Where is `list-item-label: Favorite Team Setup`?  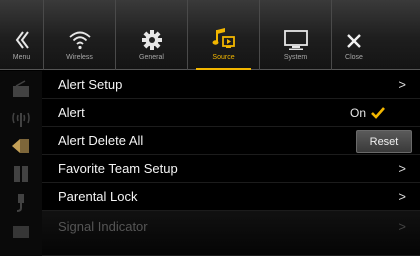 list-item-label: Favorite Team Setup is located at coordinates (118, 168).